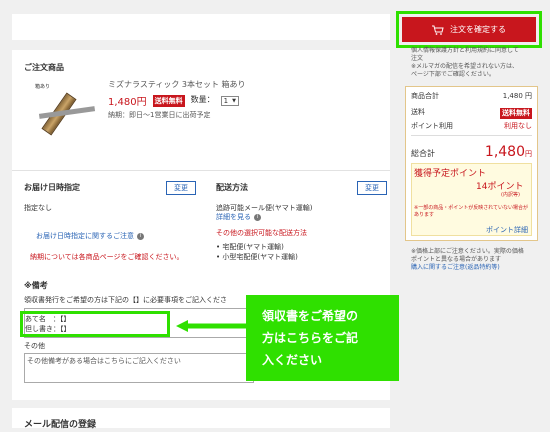 This screenshot has width=550, height=432. What do you see at coordinates (517, 96) in the screenshot?
I see `summary-value: 1,480 円` at bounding box center [517, 96].